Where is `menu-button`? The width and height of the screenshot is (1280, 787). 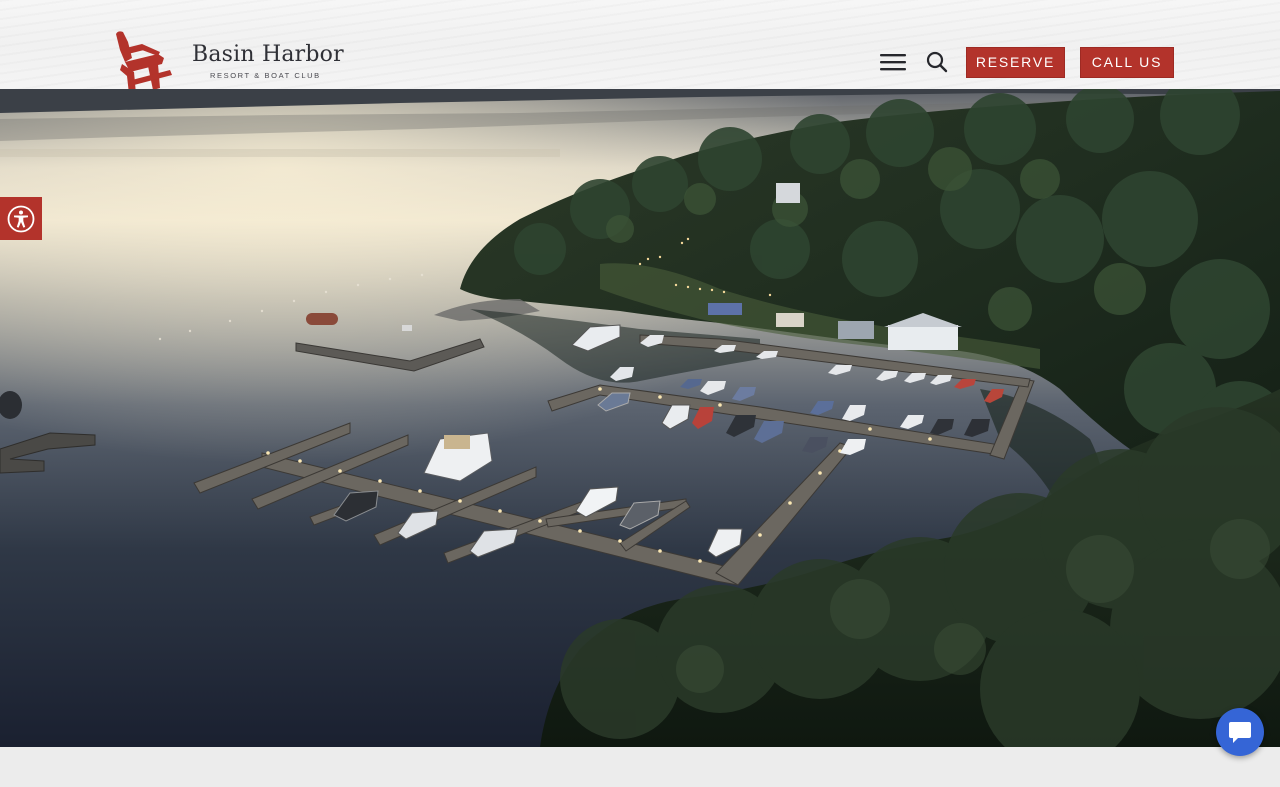 menu-button is located at coordinates (893, 62).